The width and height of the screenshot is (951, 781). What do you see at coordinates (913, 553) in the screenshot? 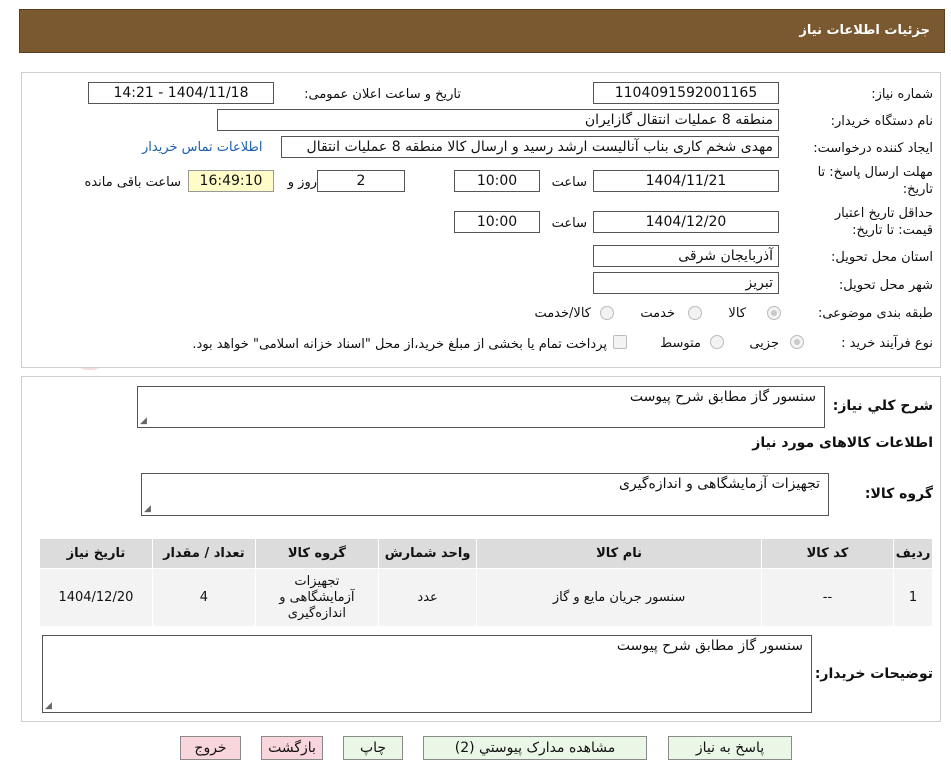
I see `col-header-row-no: ردیف` at bounding box center [913, 553].